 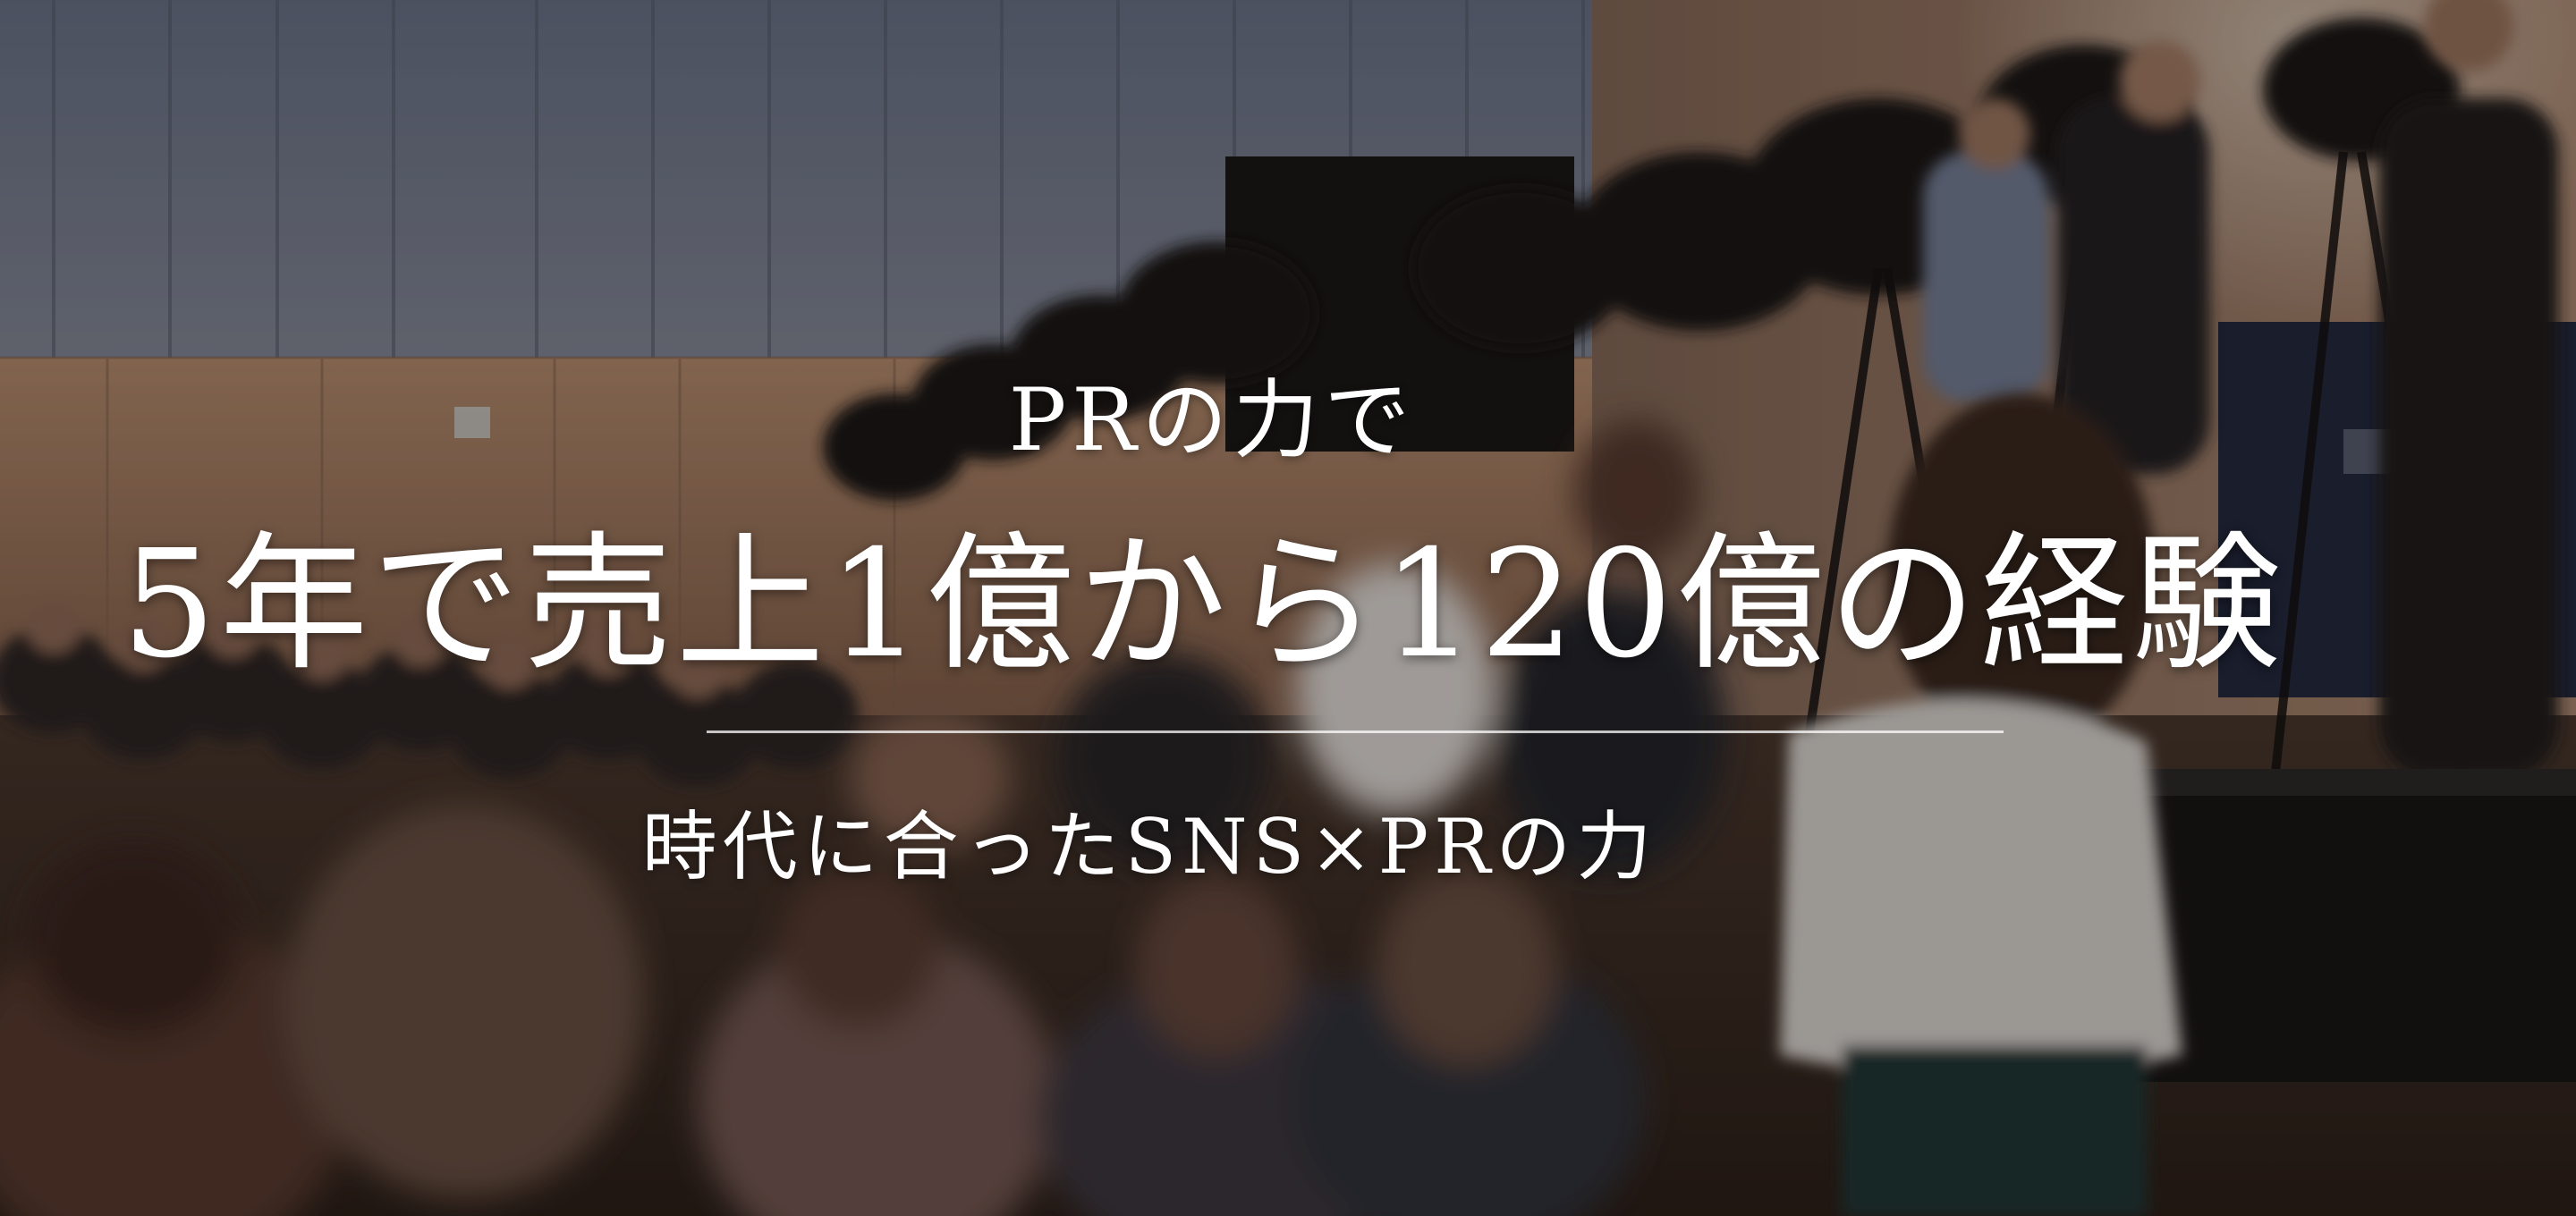 I want to click on hero-tagline: 時代に合ったSNS×PRの力, so click(x=1149, y=847).